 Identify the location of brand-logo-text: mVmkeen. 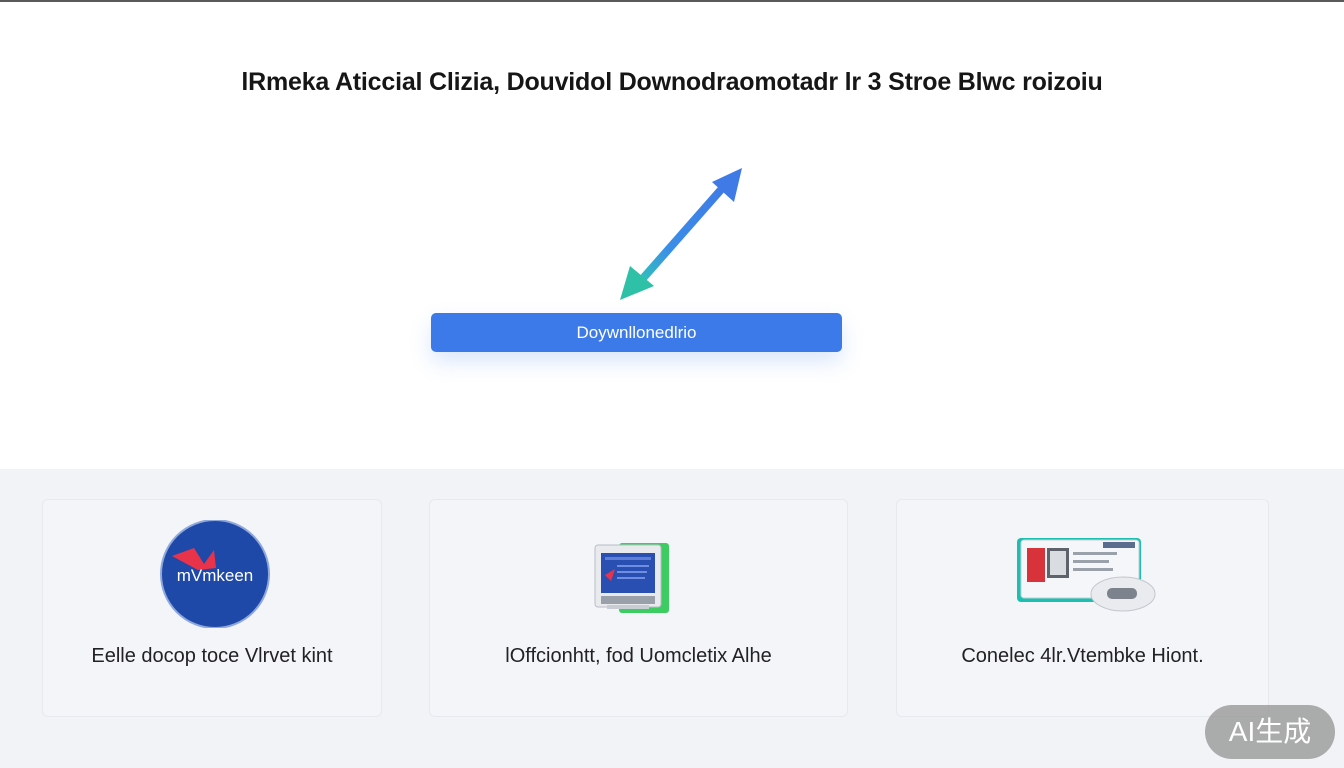
(215, 575).